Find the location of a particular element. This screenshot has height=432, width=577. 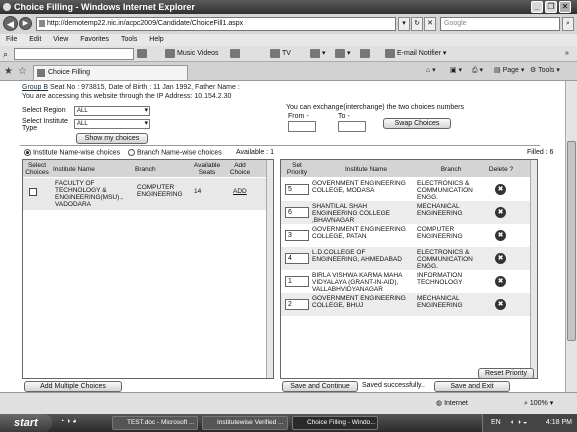

maximize-button: ❐ is located at coordinates (551, 7).